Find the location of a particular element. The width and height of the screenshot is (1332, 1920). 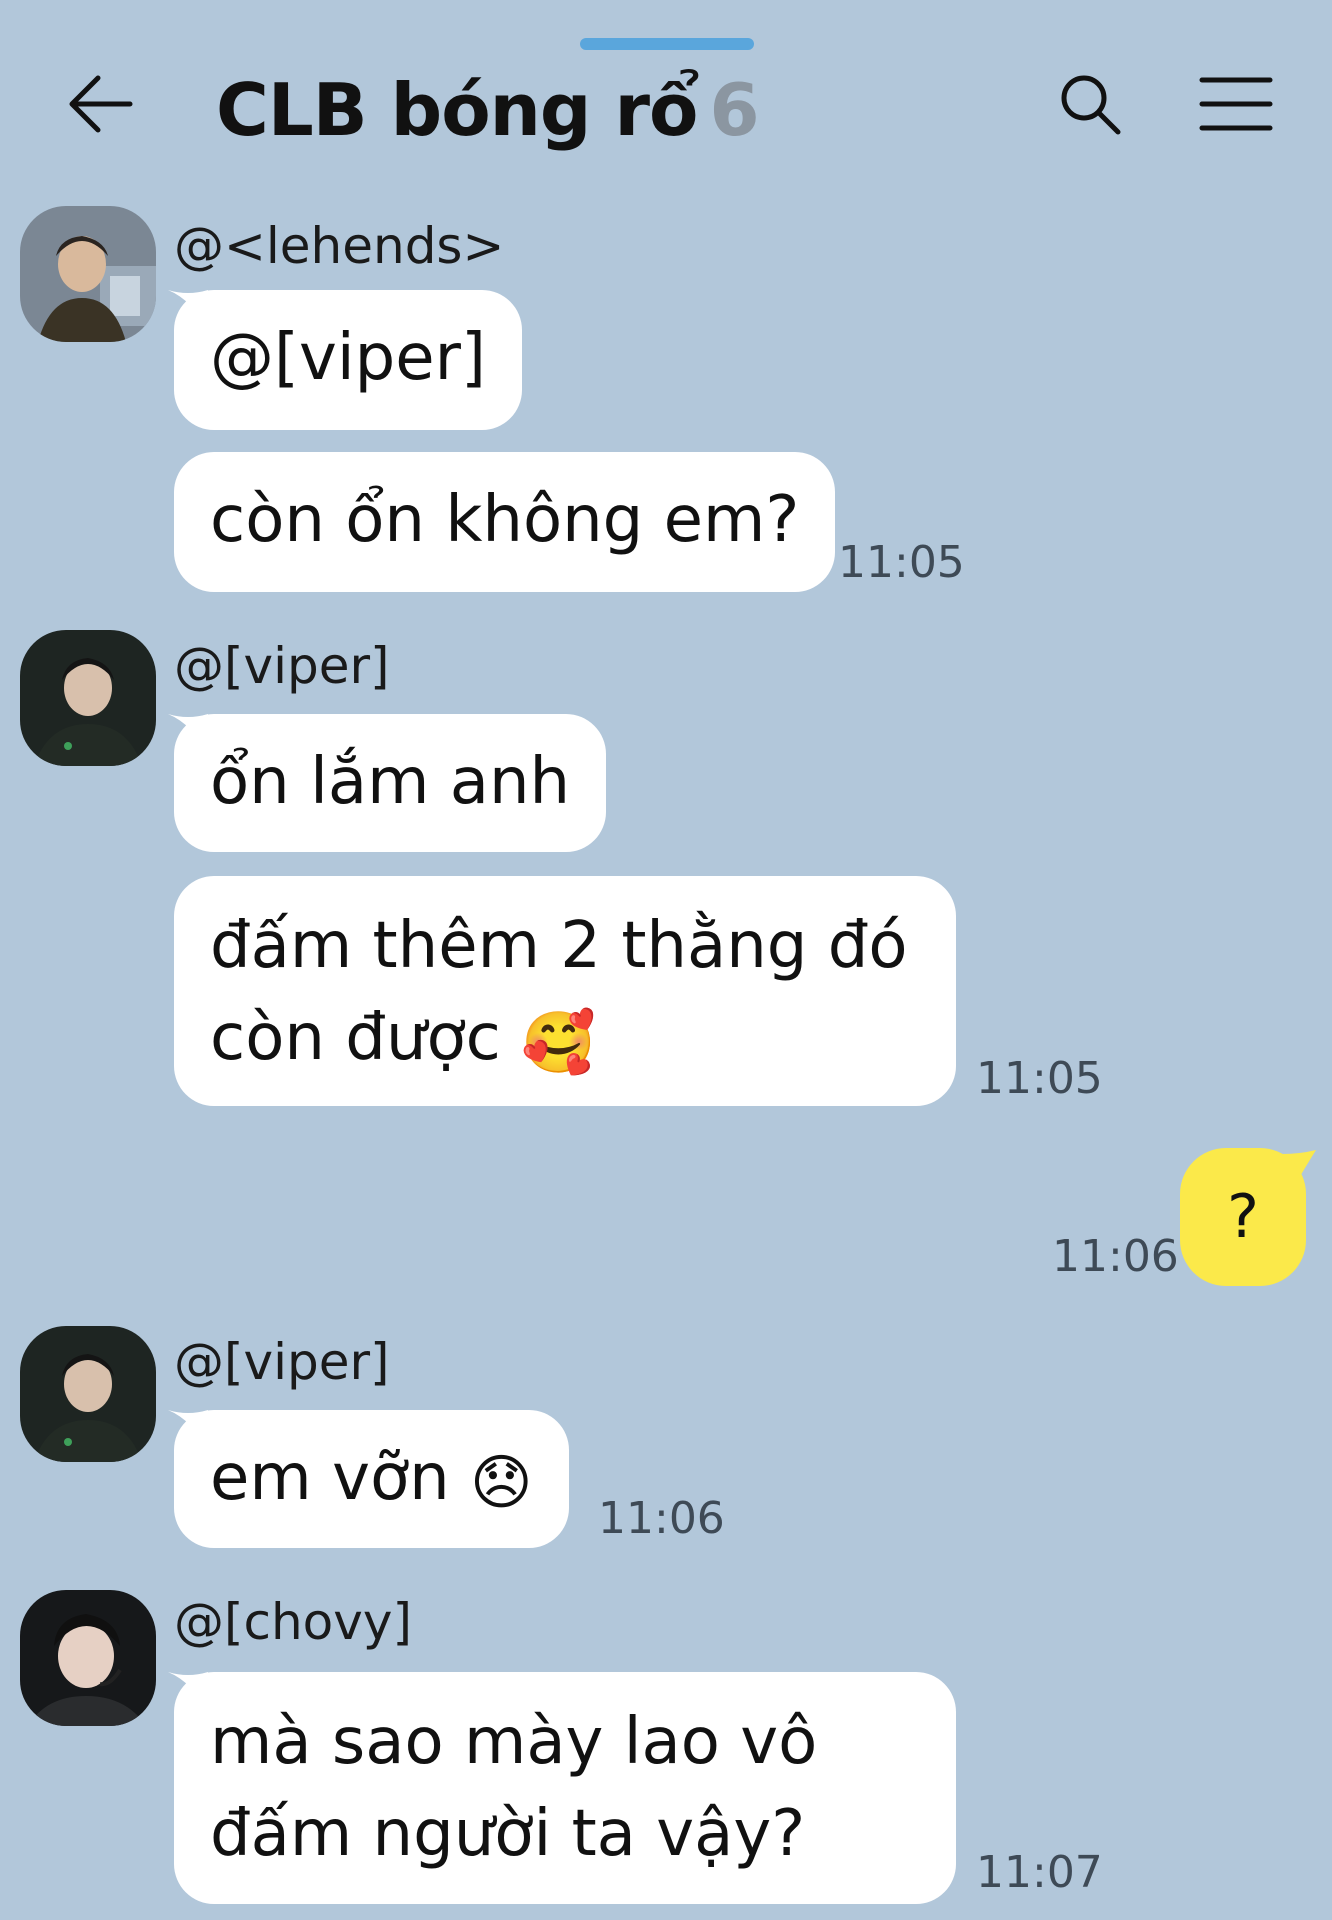

message-bubble: @[viper] is located at coordinates (348, 360).